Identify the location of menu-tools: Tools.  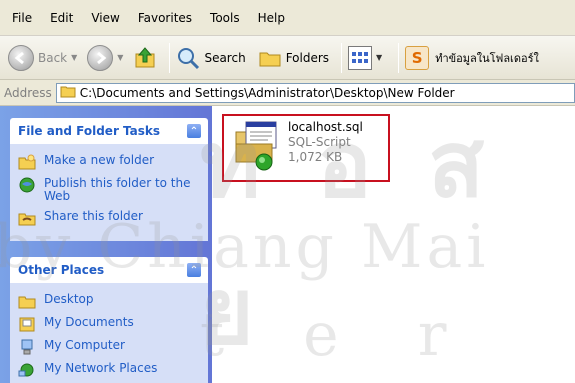
(226, 18).